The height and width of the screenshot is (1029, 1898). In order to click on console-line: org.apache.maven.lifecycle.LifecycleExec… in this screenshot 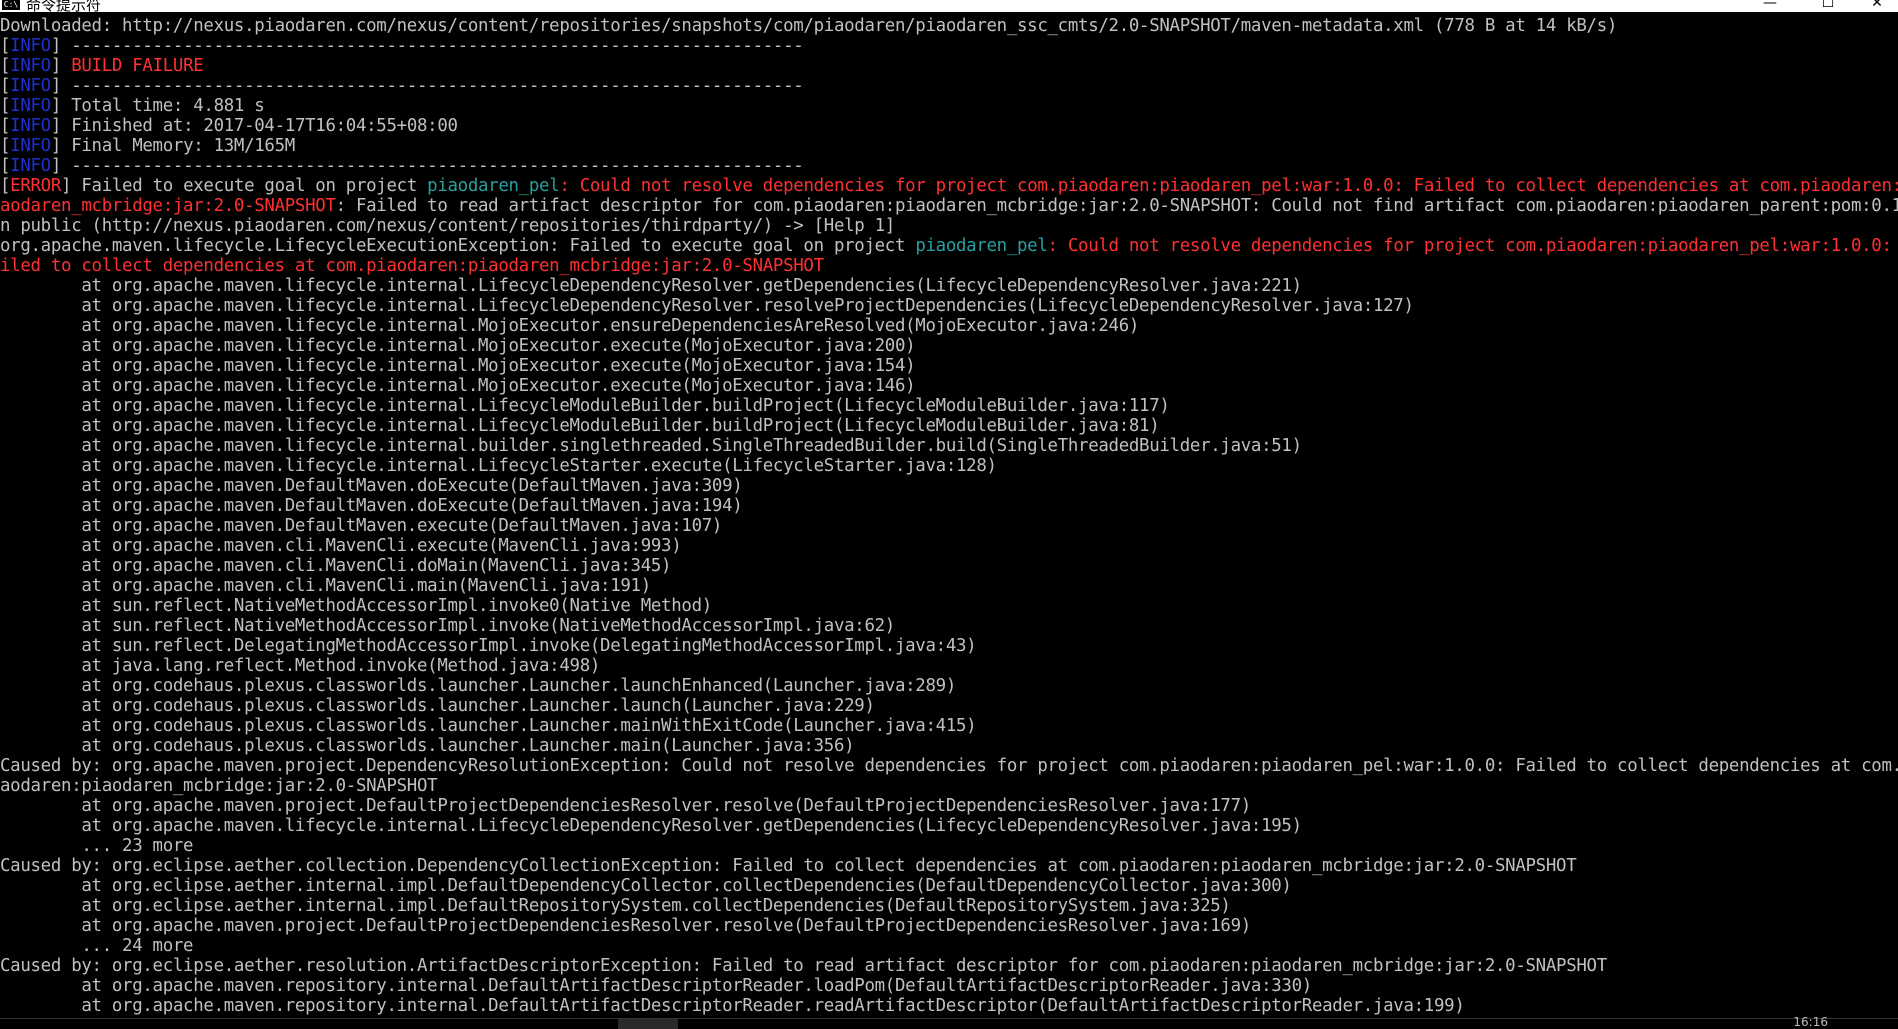, I will do `click(949, 246)`.